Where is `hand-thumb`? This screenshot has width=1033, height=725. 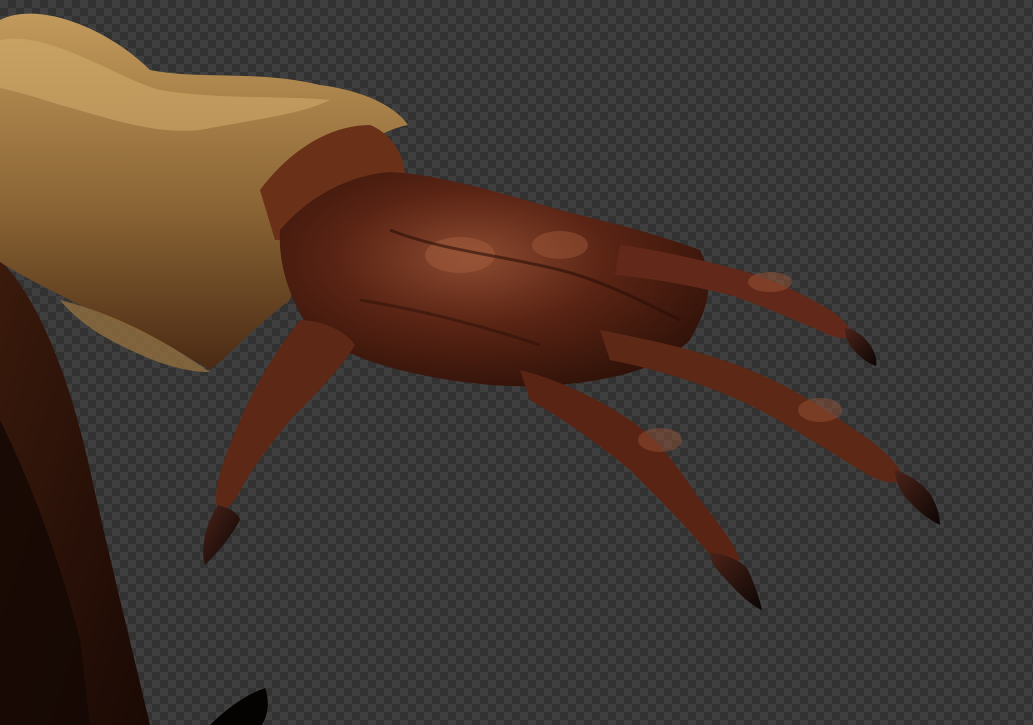
hand-thumb is located at coordinates (285, 415).